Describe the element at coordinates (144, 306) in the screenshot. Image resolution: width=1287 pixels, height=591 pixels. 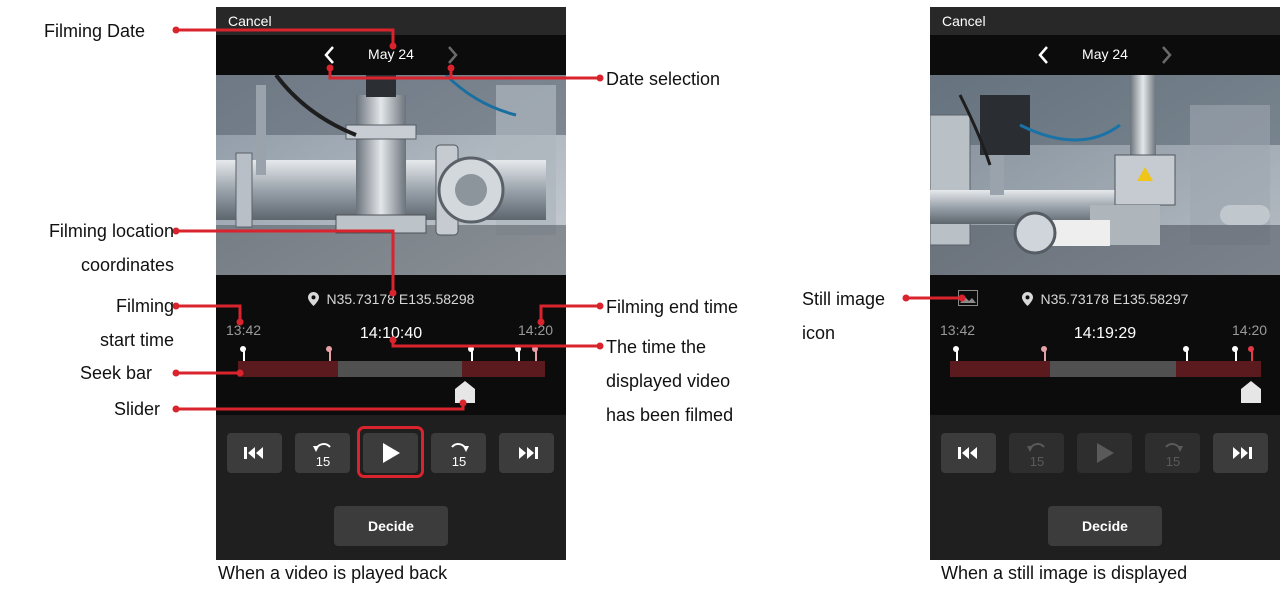
I see `callout-start-line1: Filming` at that location.